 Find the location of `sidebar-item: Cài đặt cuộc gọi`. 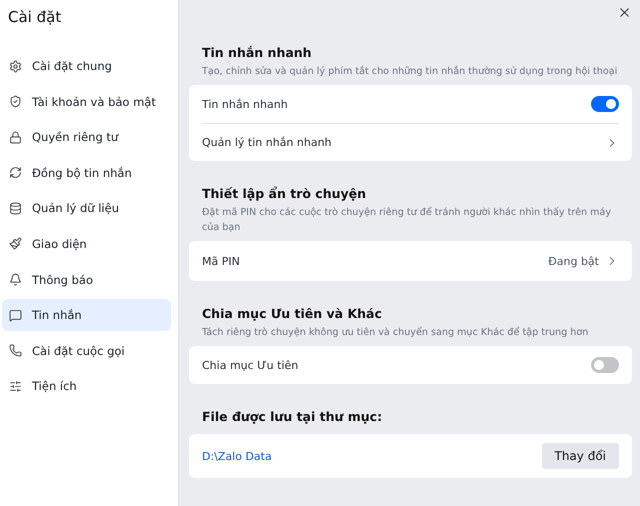

sidebar-item: Cài đặt cuộc gọi is located at coordinates (86, 350).